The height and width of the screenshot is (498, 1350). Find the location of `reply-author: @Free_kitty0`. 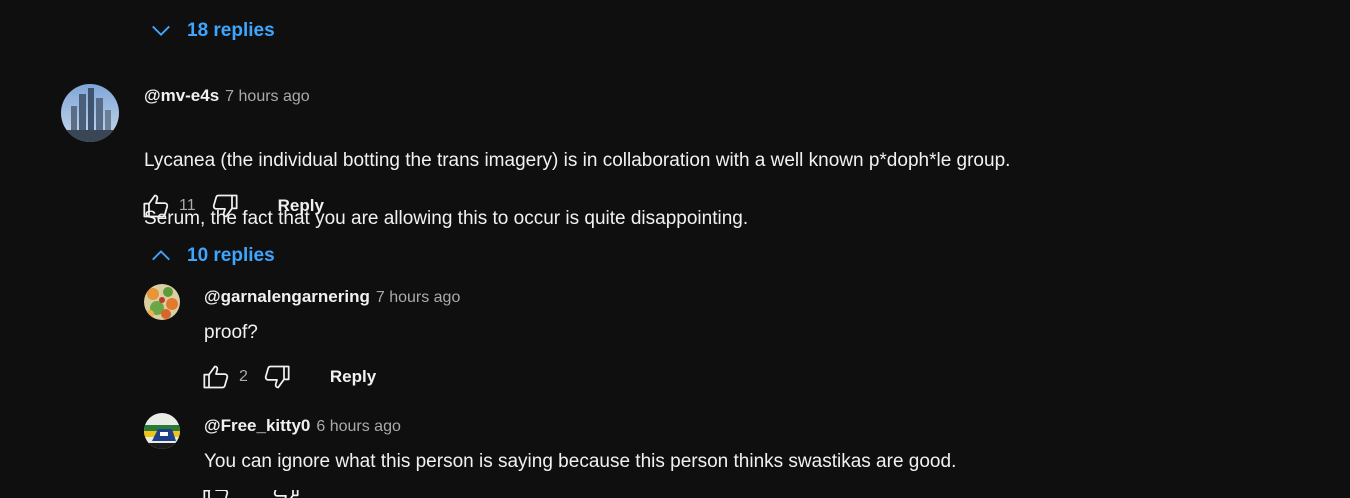

reply-author: @Free_kitty0 is located at coordinates (257, 426).